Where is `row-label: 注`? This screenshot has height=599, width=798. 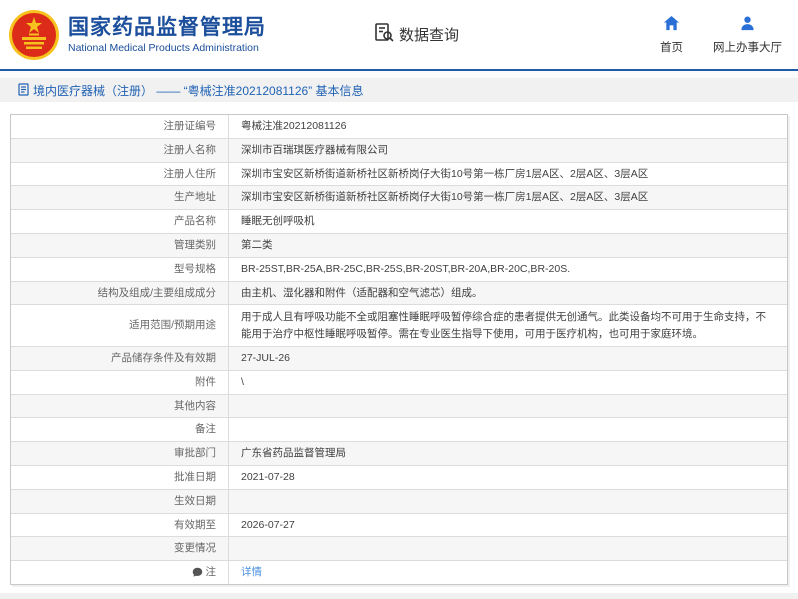 row-label: 注 is located at coordinates (120, 573).